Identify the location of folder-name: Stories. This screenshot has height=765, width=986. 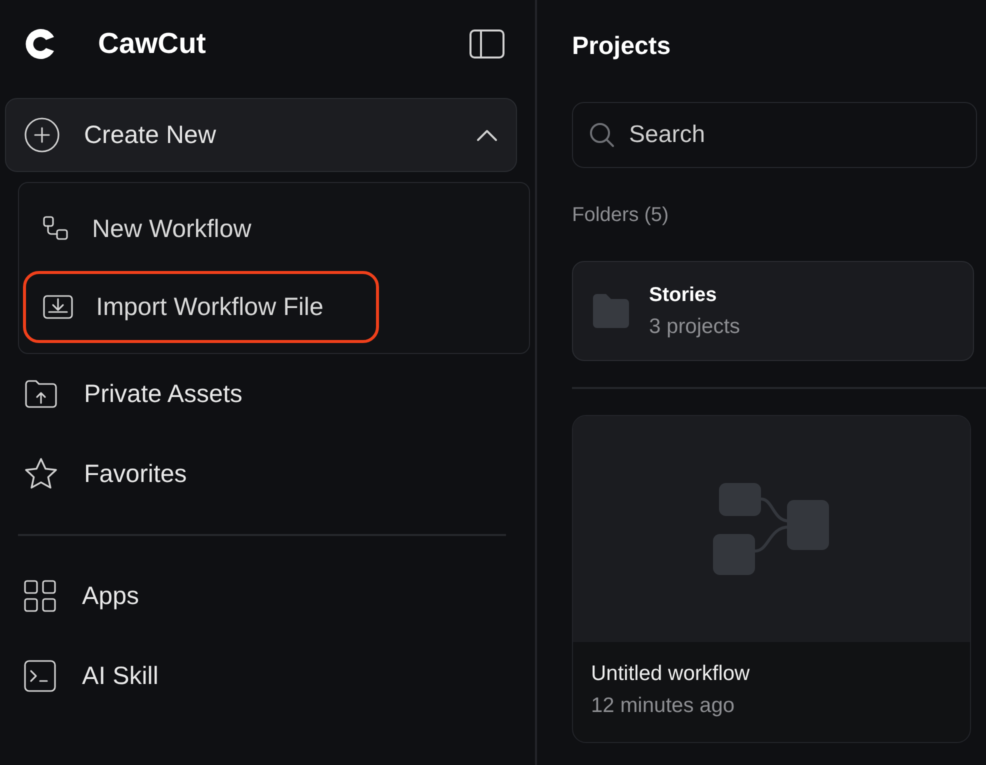
(683, 295).